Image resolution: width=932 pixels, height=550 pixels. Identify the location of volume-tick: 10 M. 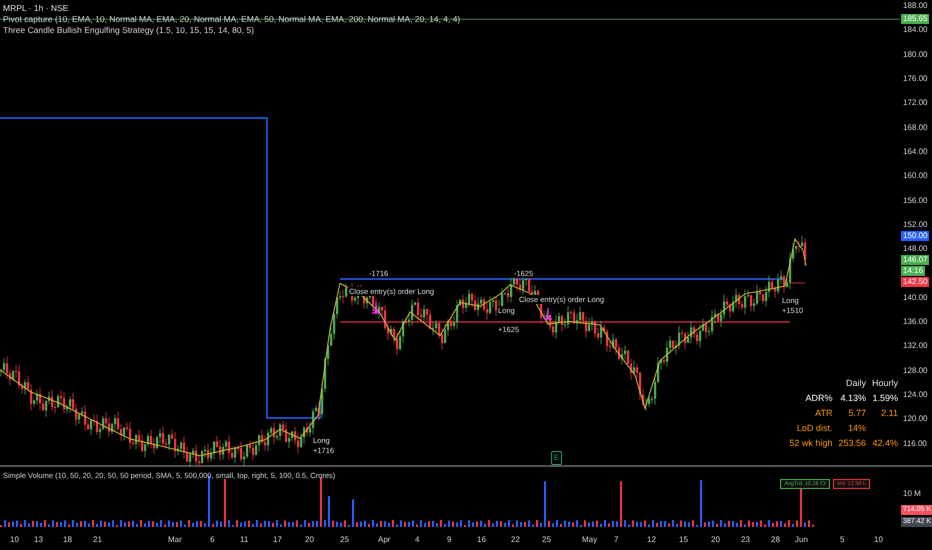
(912, 493).